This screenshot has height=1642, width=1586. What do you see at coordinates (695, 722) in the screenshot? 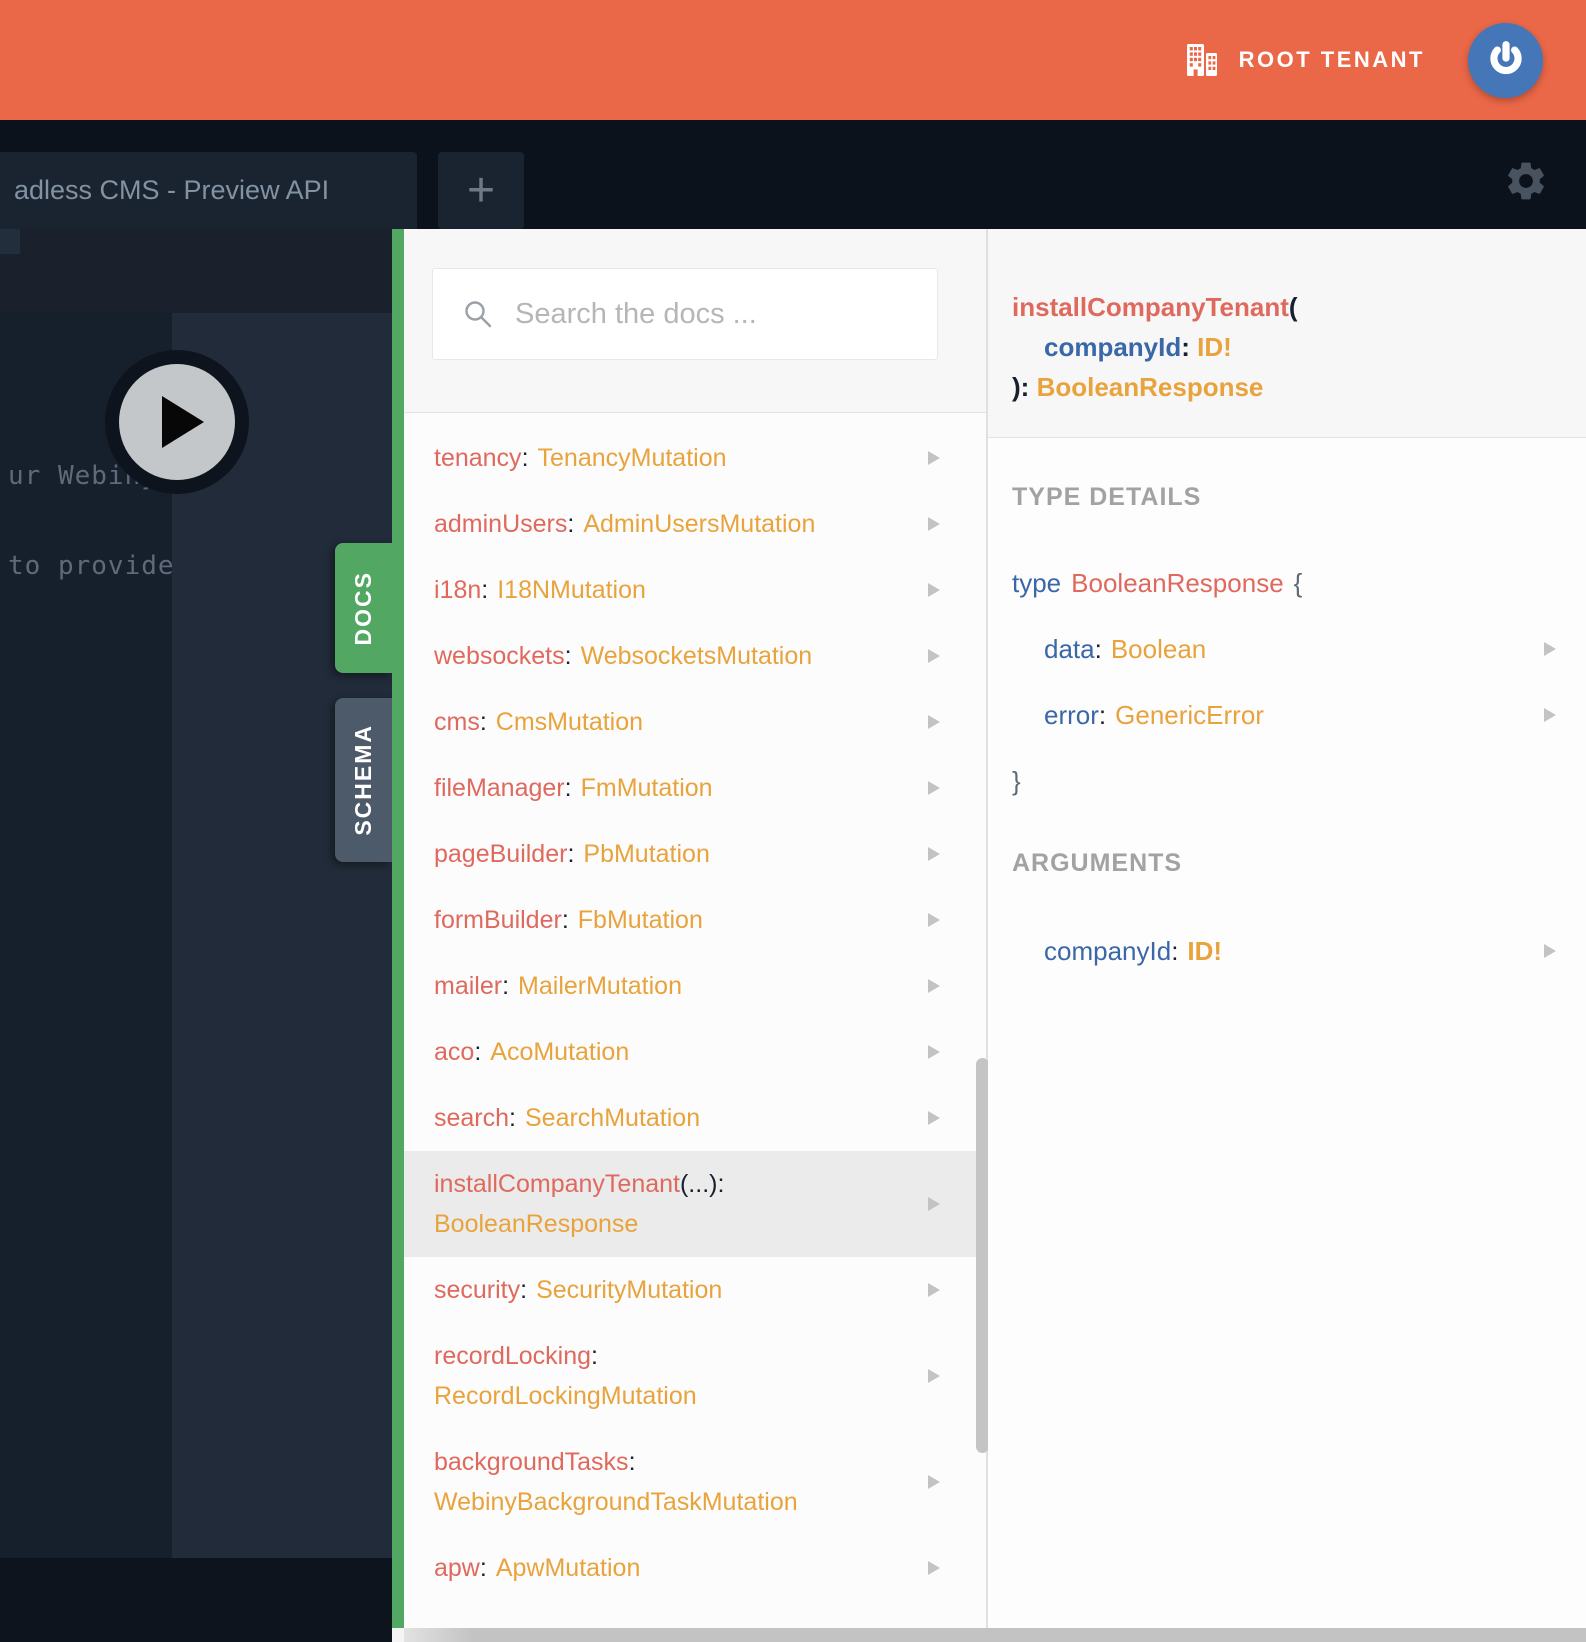
I see `docs-field-row-cms: cms: CmsMutation` at bounding box center [695, 722].